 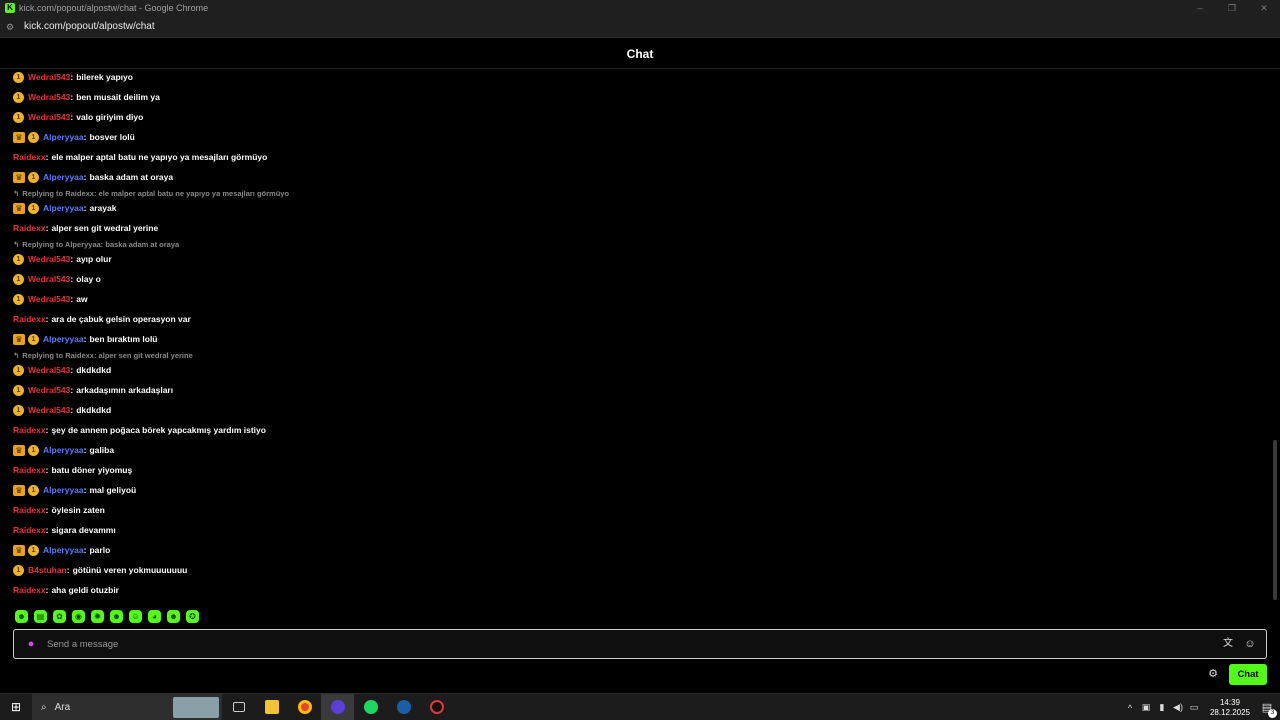 I want to click on chat-message: 1 Wedral543: ben musait deilim ya, so click(x=86, y=97).